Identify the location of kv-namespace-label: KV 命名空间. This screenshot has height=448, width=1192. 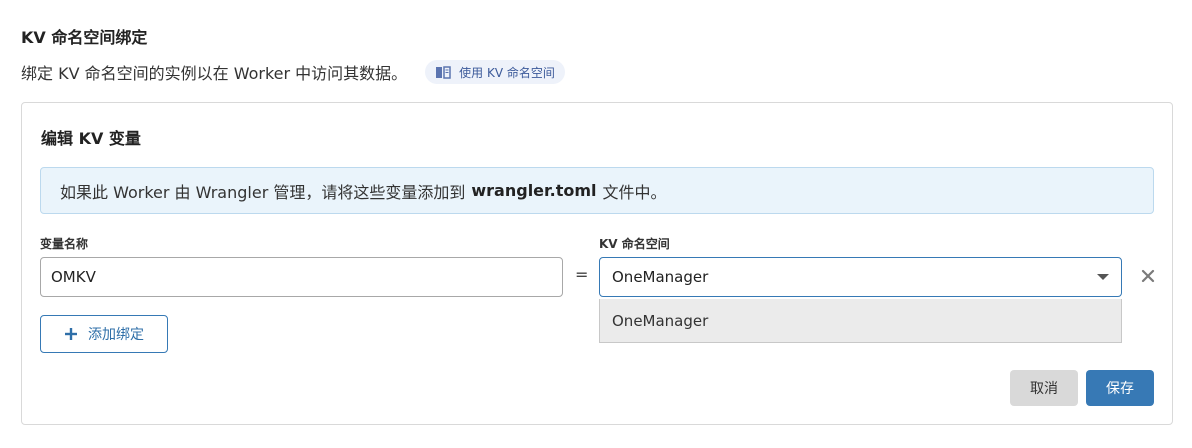
(634, 244).